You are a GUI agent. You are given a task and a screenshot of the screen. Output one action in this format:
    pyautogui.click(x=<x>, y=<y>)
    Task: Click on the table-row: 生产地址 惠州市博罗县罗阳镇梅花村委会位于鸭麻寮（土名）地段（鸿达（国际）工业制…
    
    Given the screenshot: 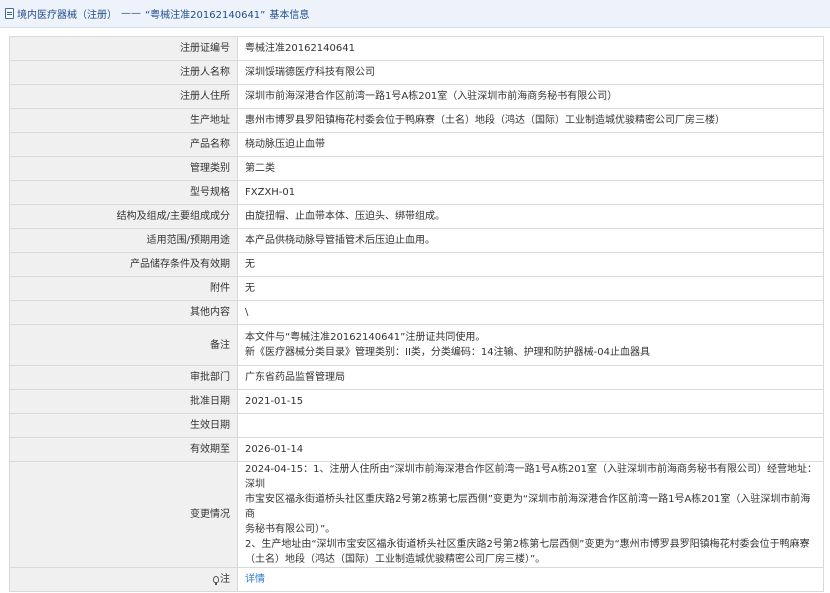 What is the action you would take?
    pyautogui.click(x=416, y=120)
    